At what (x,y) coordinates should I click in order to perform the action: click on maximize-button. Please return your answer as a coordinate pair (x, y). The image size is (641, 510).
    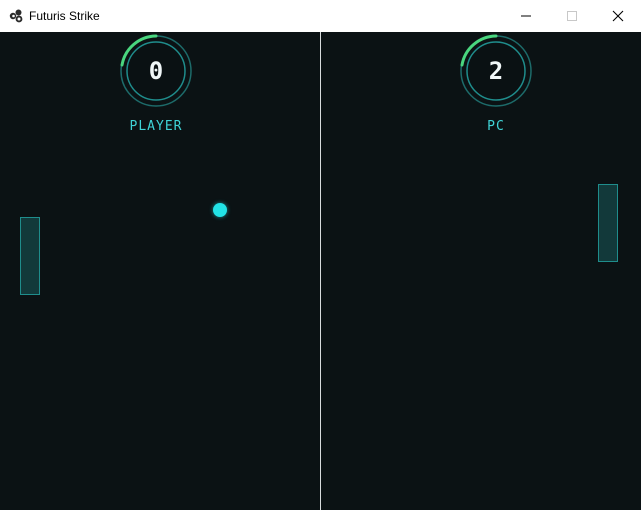
    Looking at the image, I should click on (572, 16).